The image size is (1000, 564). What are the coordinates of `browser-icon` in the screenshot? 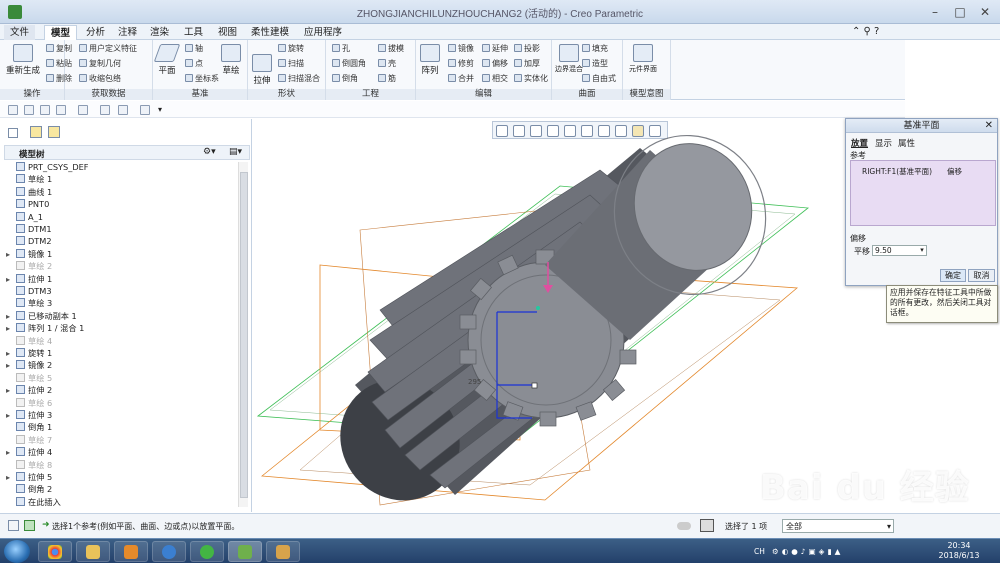 It's located at (29, 525).